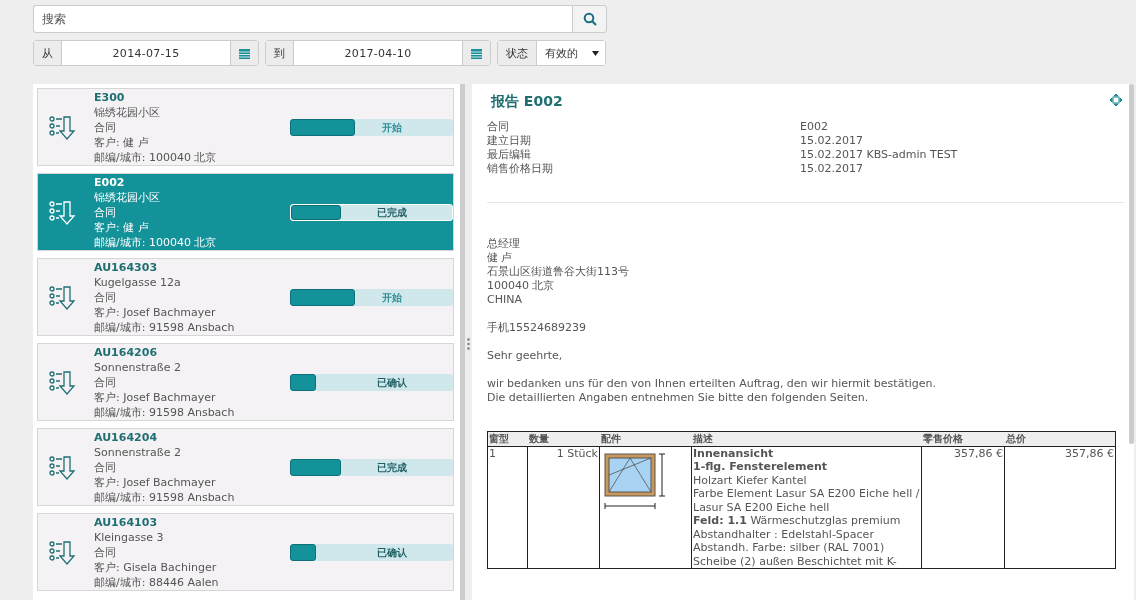 This screenshot has width=1136, height=600. I want to click on order-card: AU164303 Kugelgasse 12a 合同 客户: Josef Bachmayer 邮编/城市: 91598 Ansbach 开始, so click(245, 297).